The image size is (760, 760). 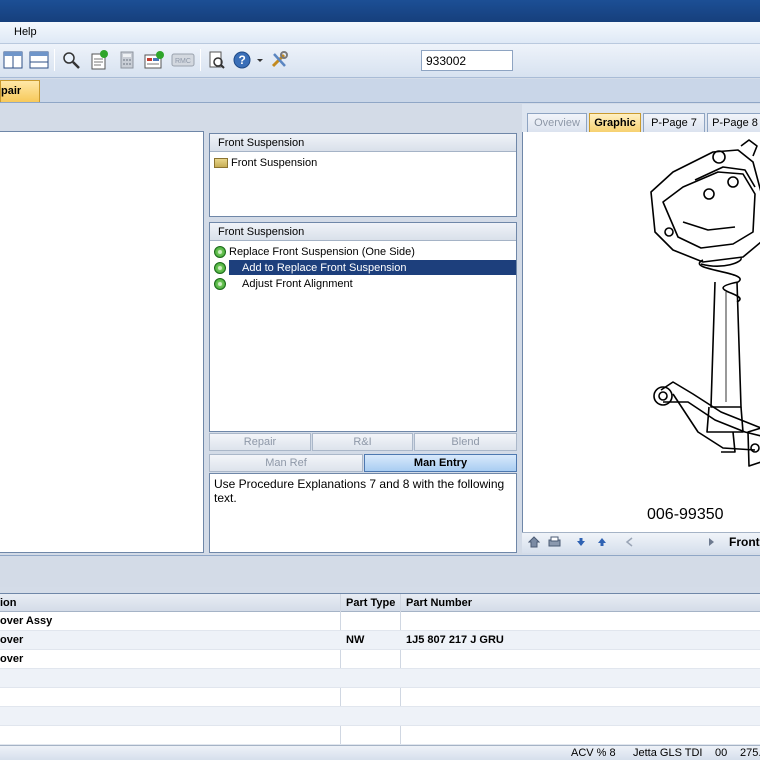 What do you see at coordinates (380, 752) in the screenshot?
I see `status-bar: ACV % 8 Jetta GLS TDI 00 275.` at bounding box center [380, 752].